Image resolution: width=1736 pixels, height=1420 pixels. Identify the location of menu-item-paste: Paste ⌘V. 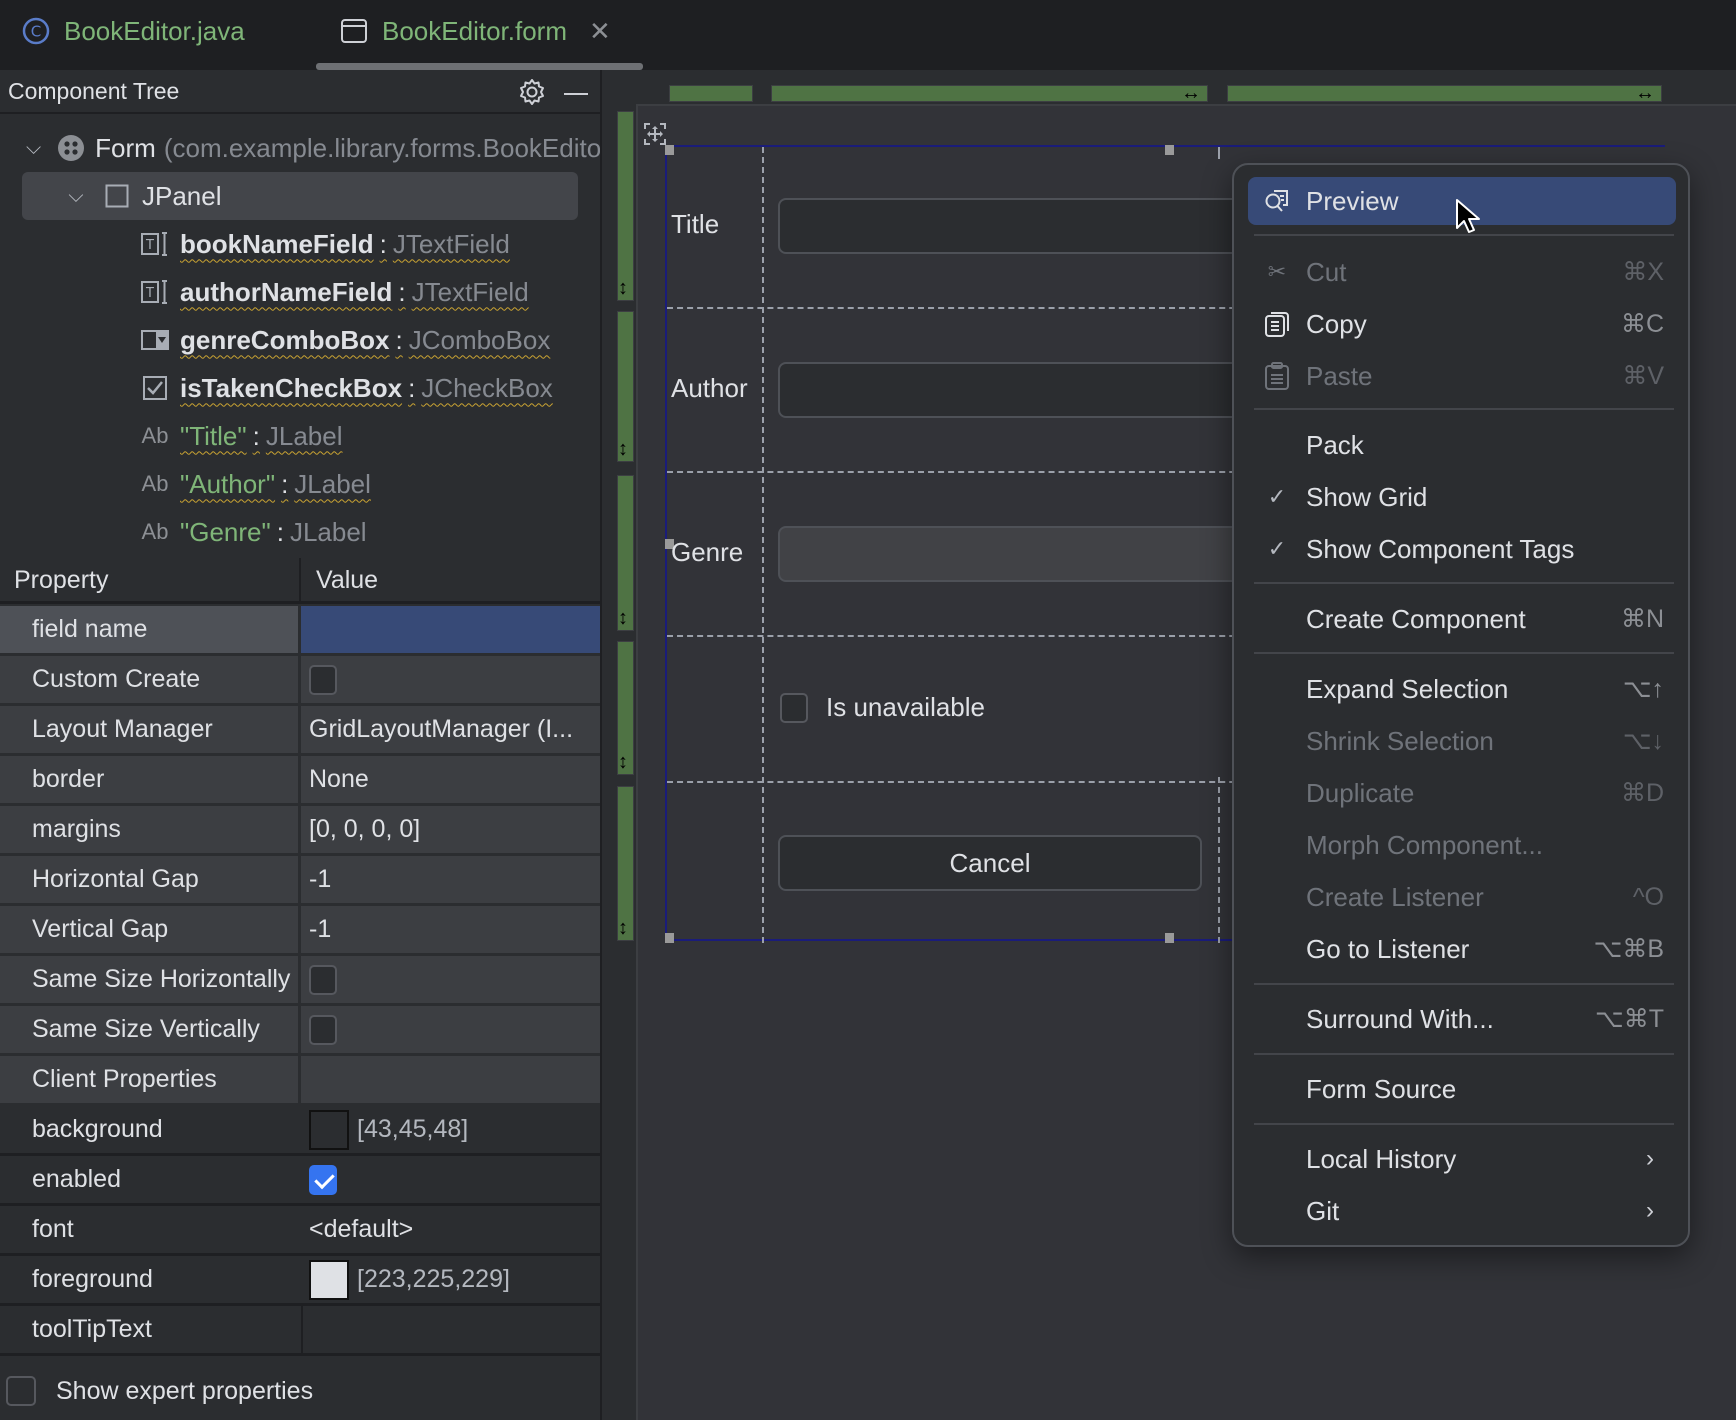
(1462, 376).